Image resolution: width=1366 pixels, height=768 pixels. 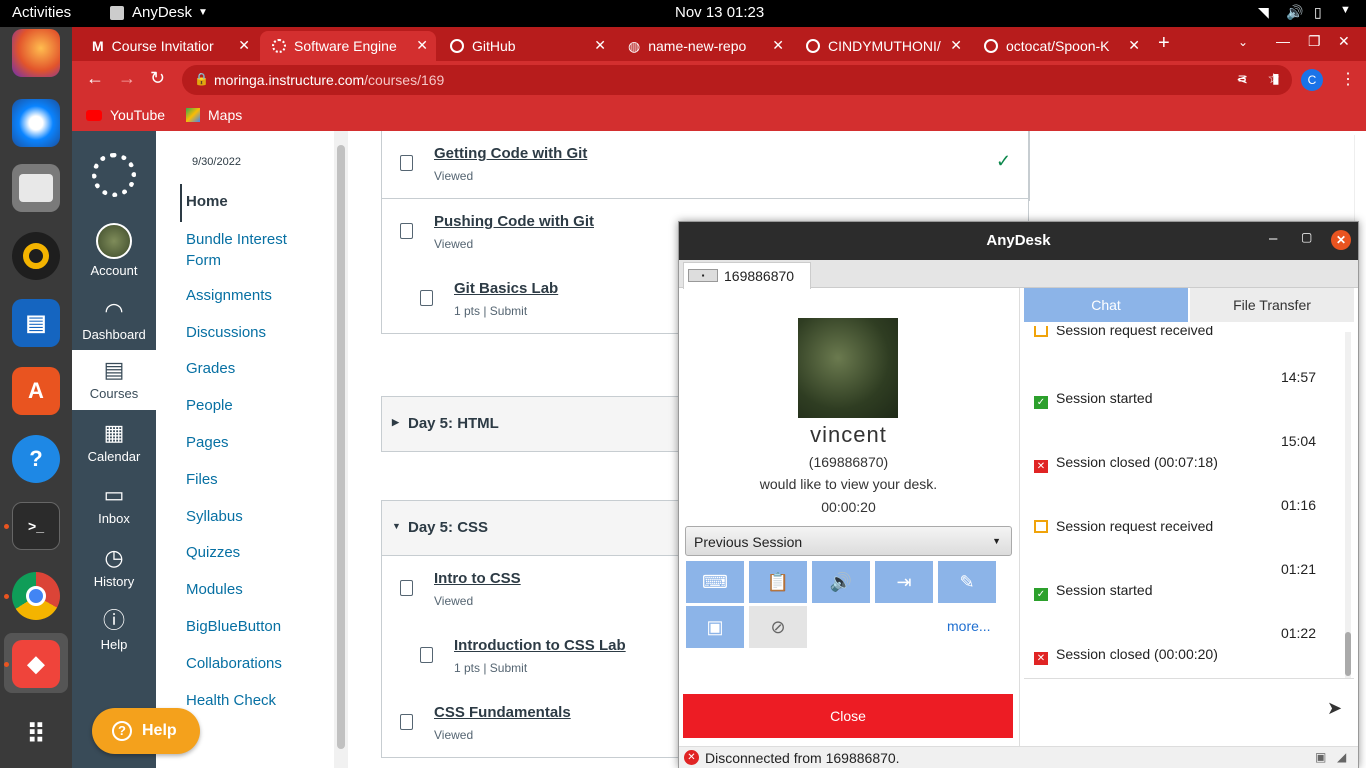 I want to click on minimize-icon: –, so click(x=1273, y=238).